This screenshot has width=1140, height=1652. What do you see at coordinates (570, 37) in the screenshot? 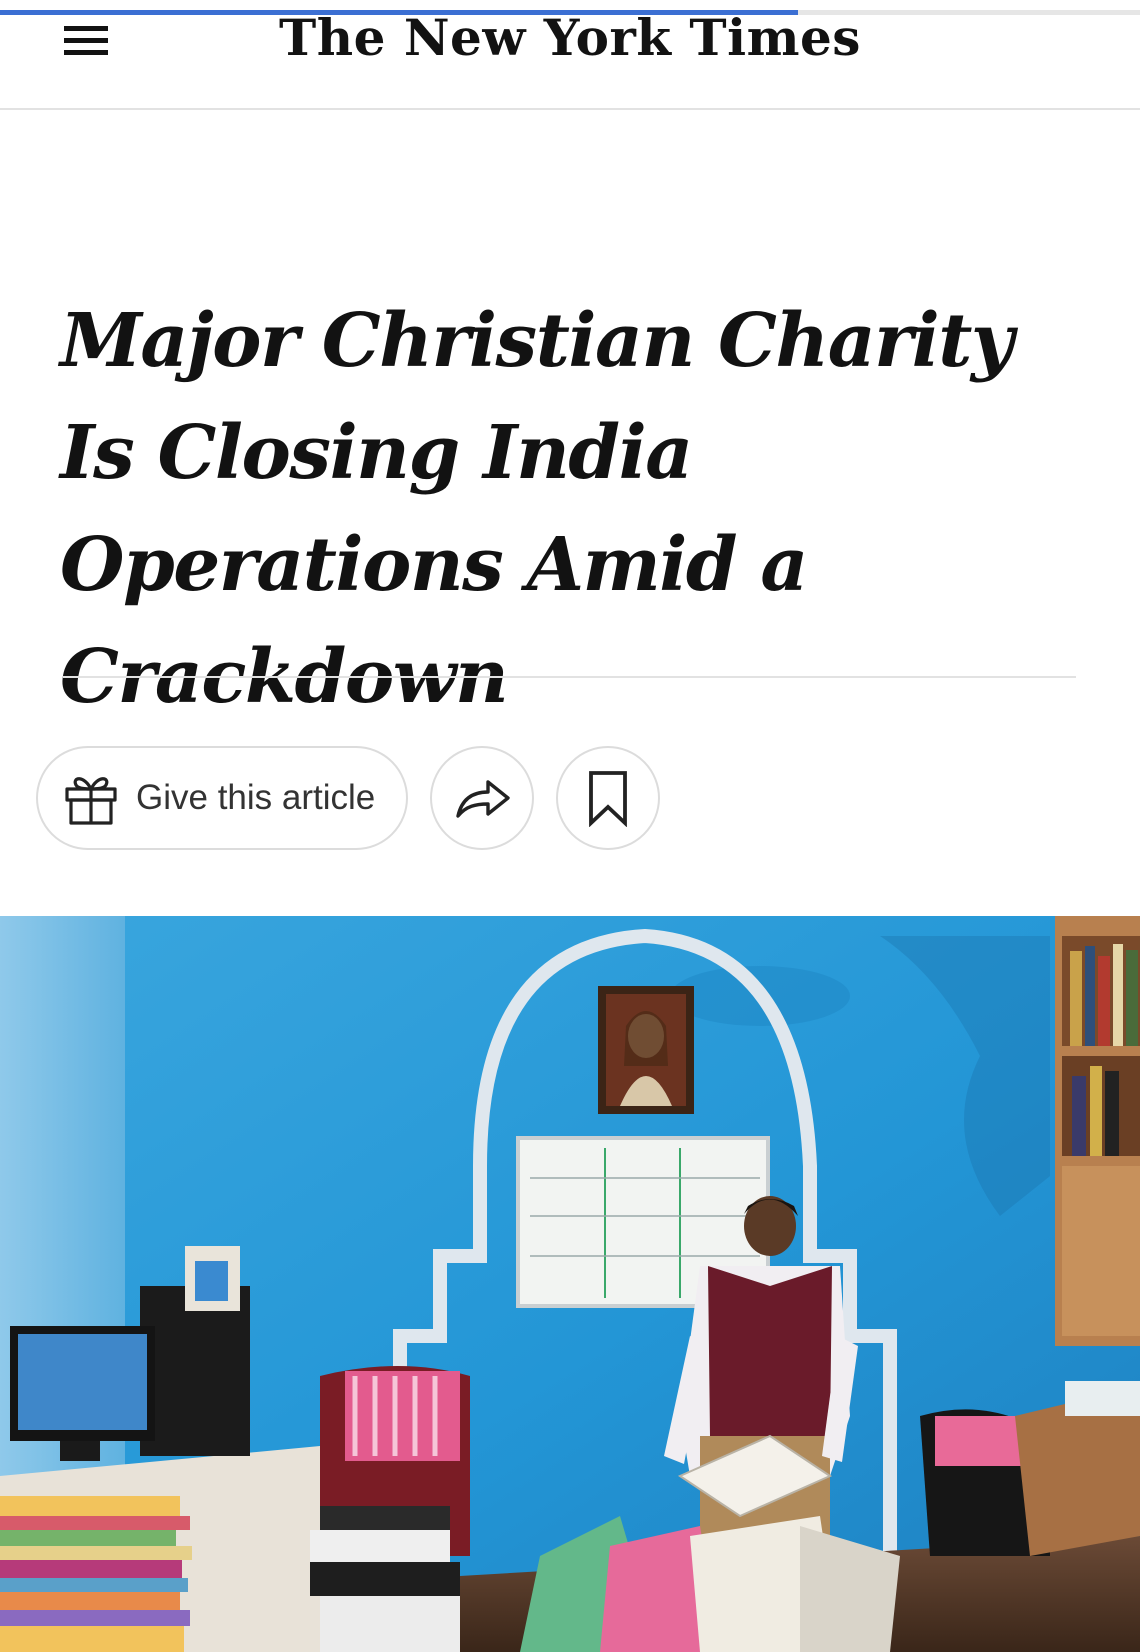
I see `nyt-logo: The New York Times` at bounding box center [570, 37].